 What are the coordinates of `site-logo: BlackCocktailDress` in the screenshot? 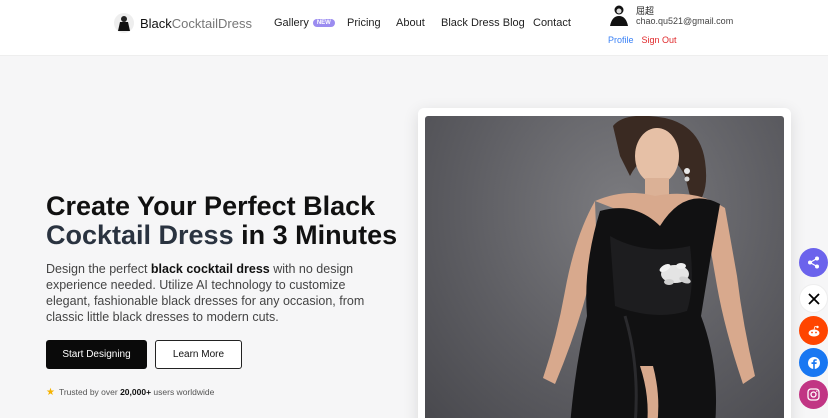 It's located at (183, 23).